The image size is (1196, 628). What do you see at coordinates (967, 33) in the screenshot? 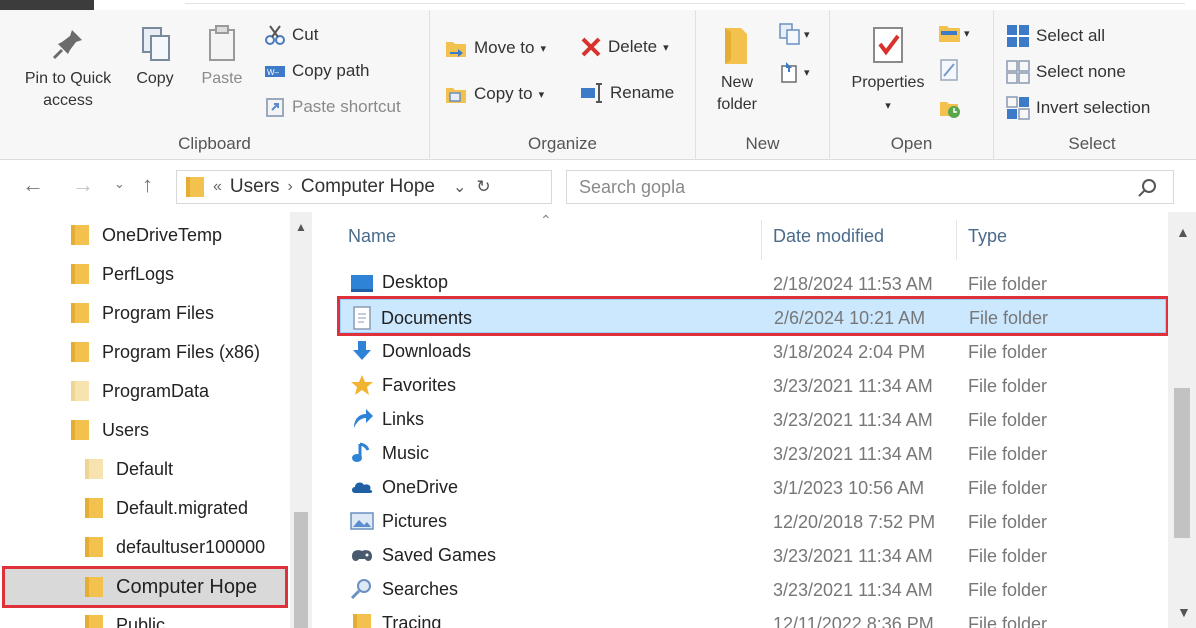
I see `open-chevron-icon: ▾` at bounding box center [967, 33].